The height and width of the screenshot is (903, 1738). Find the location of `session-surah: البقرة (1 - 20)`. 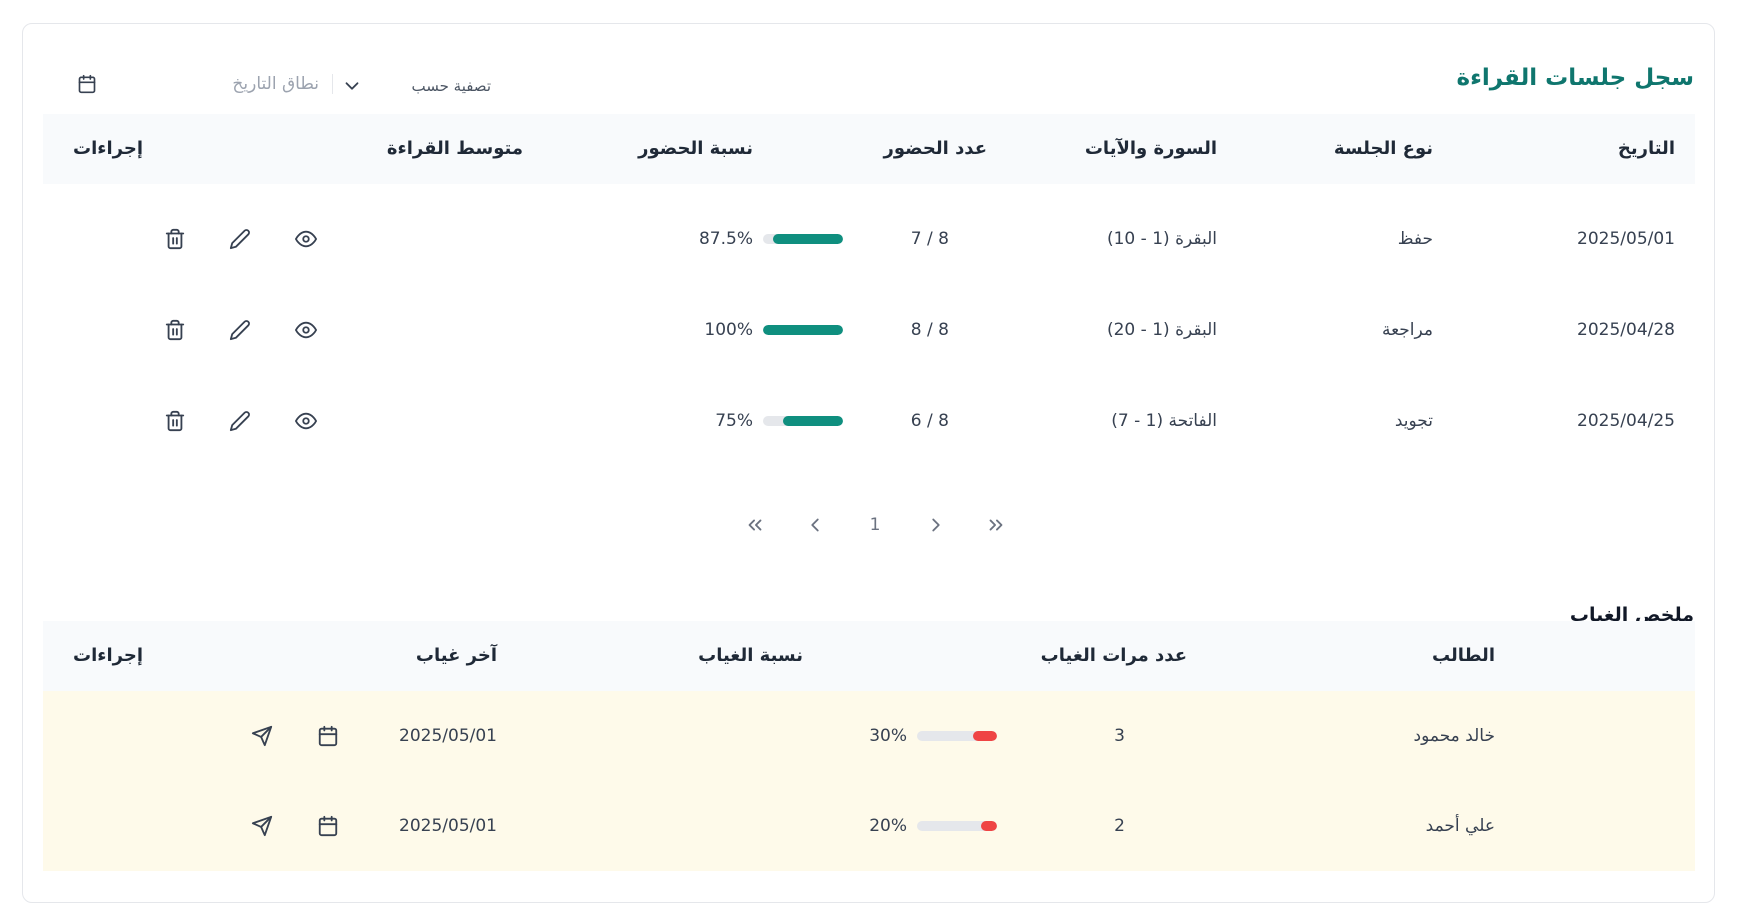

session-surah: البقرة (1 - 20) is located at coordinates (1161, 330).